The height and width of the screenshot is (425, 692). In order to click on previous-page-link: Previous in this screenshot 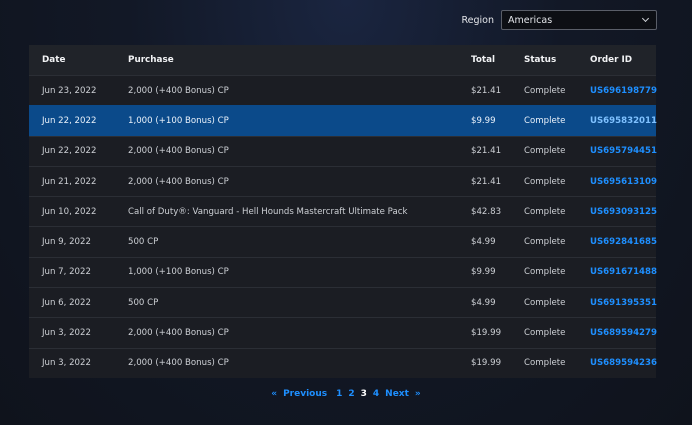, I will do `click(305, 394)`.